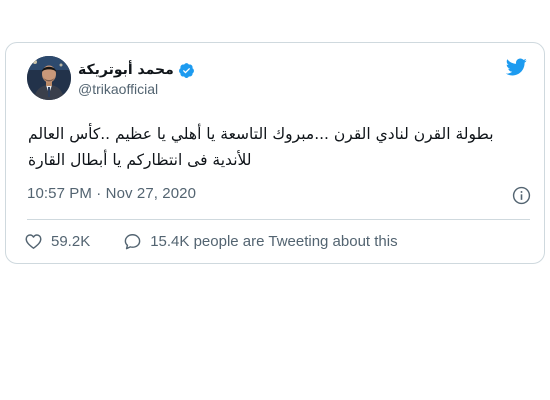 This screenshot has width=550, height=400. What do you see at coordinates (278, 219) in the screenshot?
I see `tweet-divider` at bounding box center [278, 219].